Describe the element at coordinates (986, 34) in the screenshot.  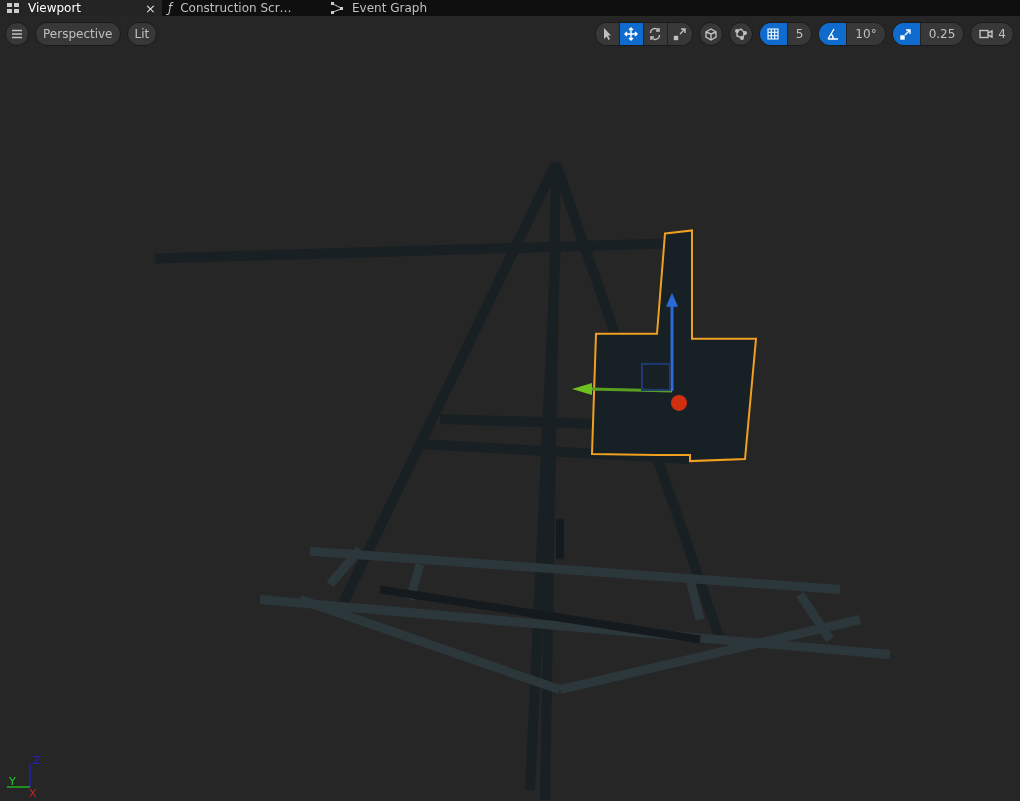
I see `video-camera-icon` at that location.